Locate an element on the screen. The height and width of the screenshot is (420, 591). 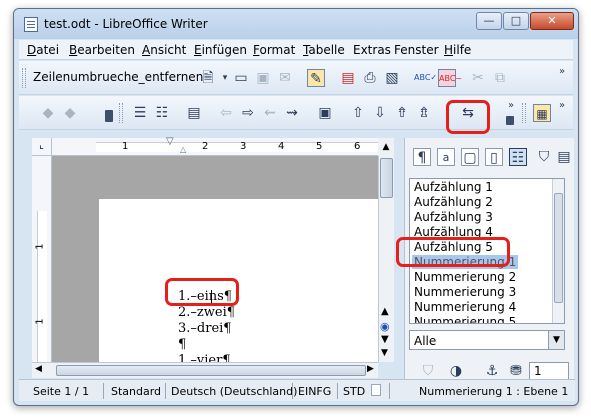
menu-einfuegen: Einfügen is located at coordinates (220, 50).